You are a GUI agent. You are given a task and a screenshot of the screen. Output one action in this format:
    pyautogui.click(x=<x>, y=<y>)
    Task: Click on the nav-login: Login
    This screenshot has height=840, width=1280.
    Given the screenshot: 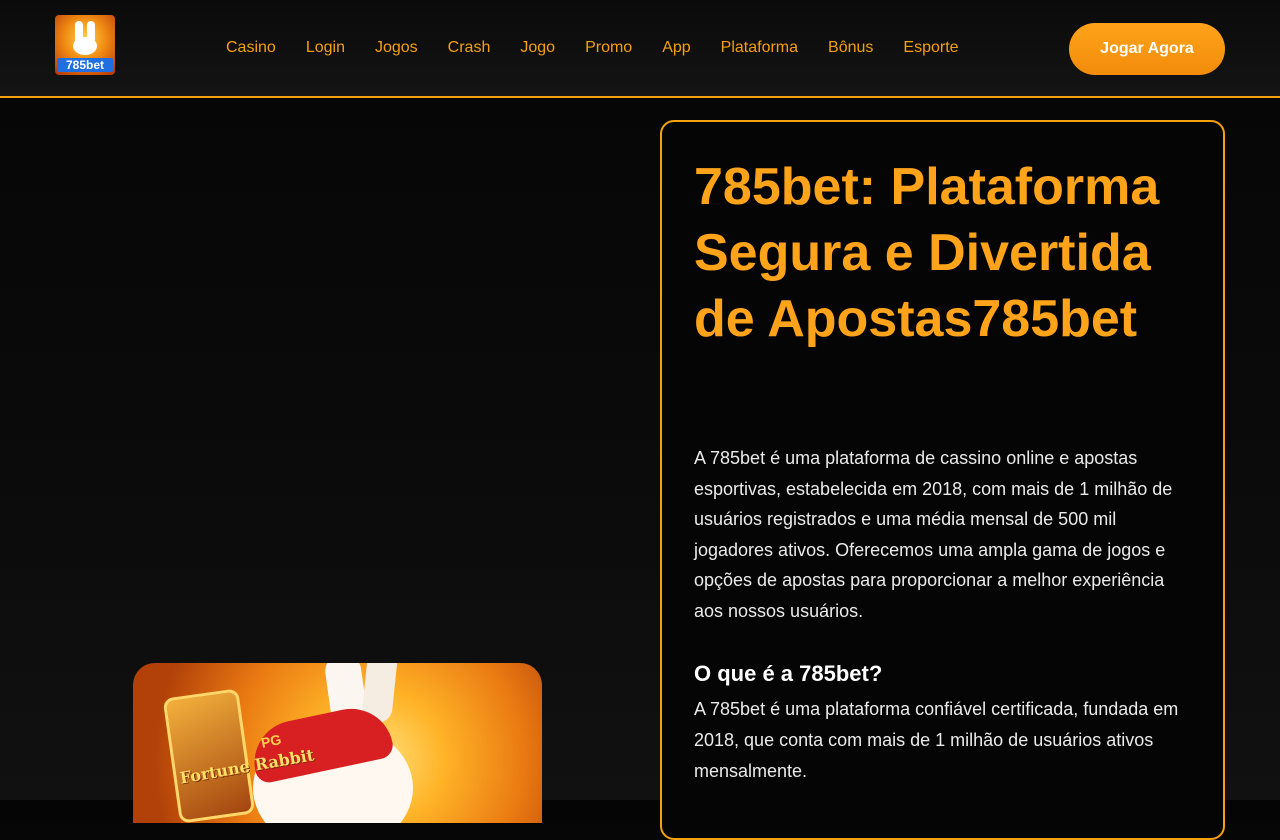 What is the action you would take?
    pyautogui.click(x=325, y=48)
    